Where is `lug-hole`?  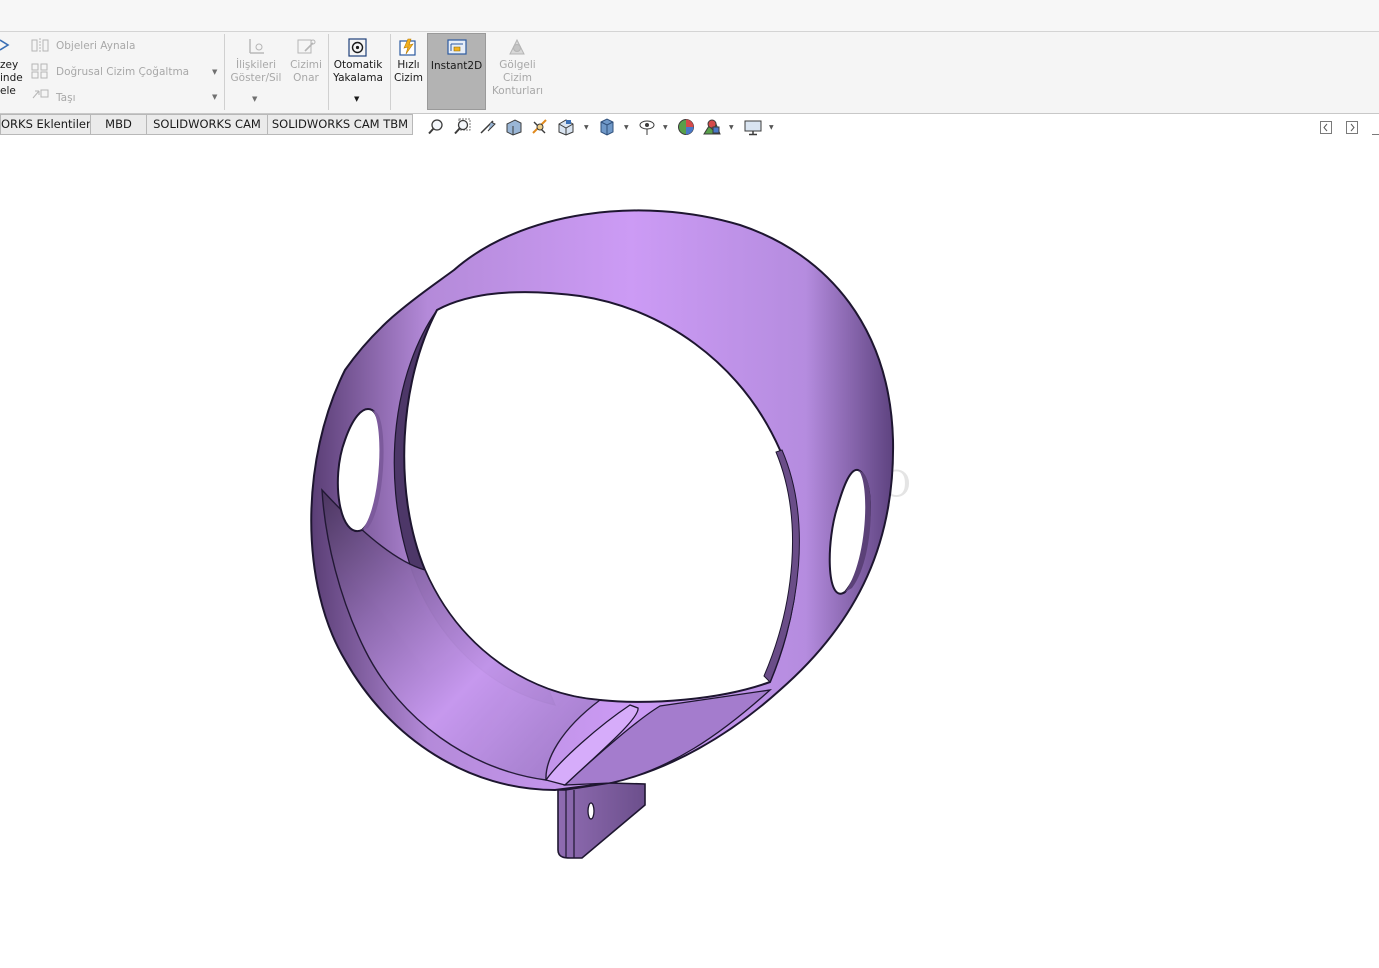
lug-hole is located at coordinates (591, 811).